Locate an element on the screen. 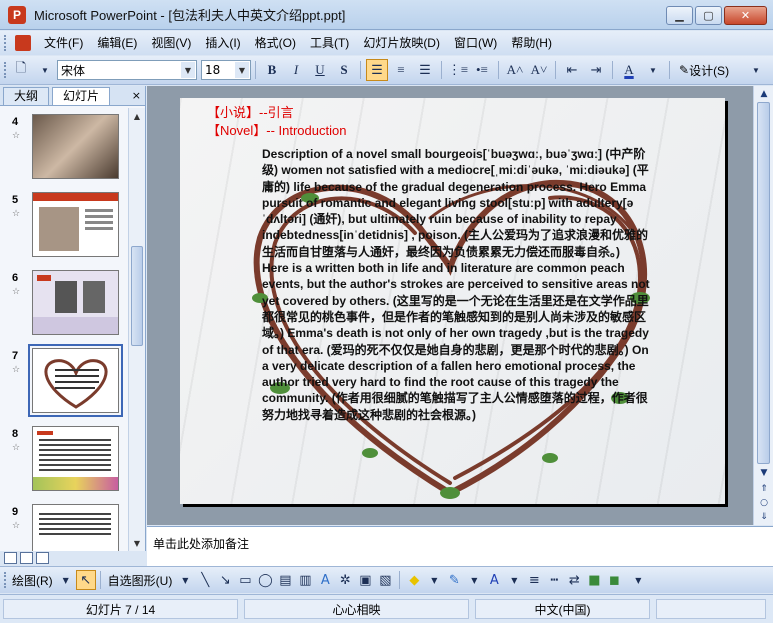 The width and height of the screenshot is (773, 623). slide-title-chinese: 【小说】--引言 is located at coordinates (250, 111).